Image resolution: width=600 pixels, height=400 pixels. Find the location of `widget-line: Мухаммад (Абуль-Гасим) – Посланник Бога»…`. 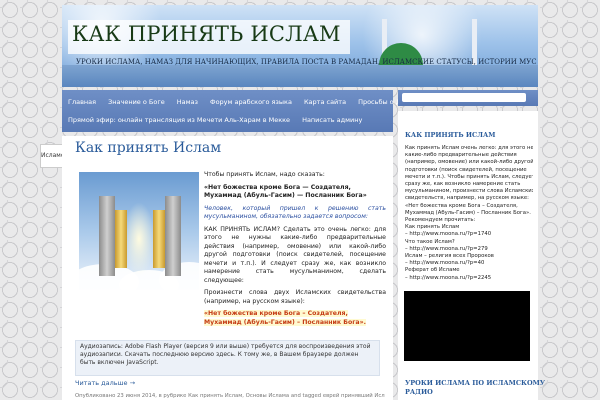

widget-line: Мухаммад (Абуль-Гасим) – Посланник Бога»… is located at coordinates (468, 212).